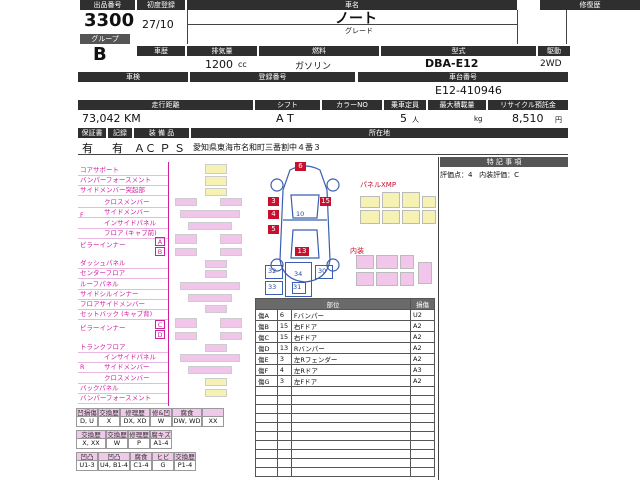  Describe the element at coordinates (127, 212) in the screenshot. I see `part-label: サイドメンバー` at that location.